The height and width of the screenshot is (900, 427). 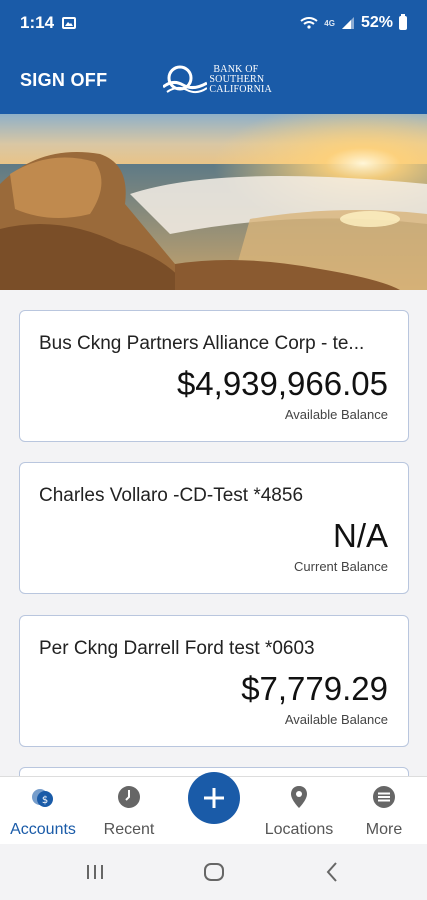 I want to click on wifi-icon, so click(x=309, y=23).